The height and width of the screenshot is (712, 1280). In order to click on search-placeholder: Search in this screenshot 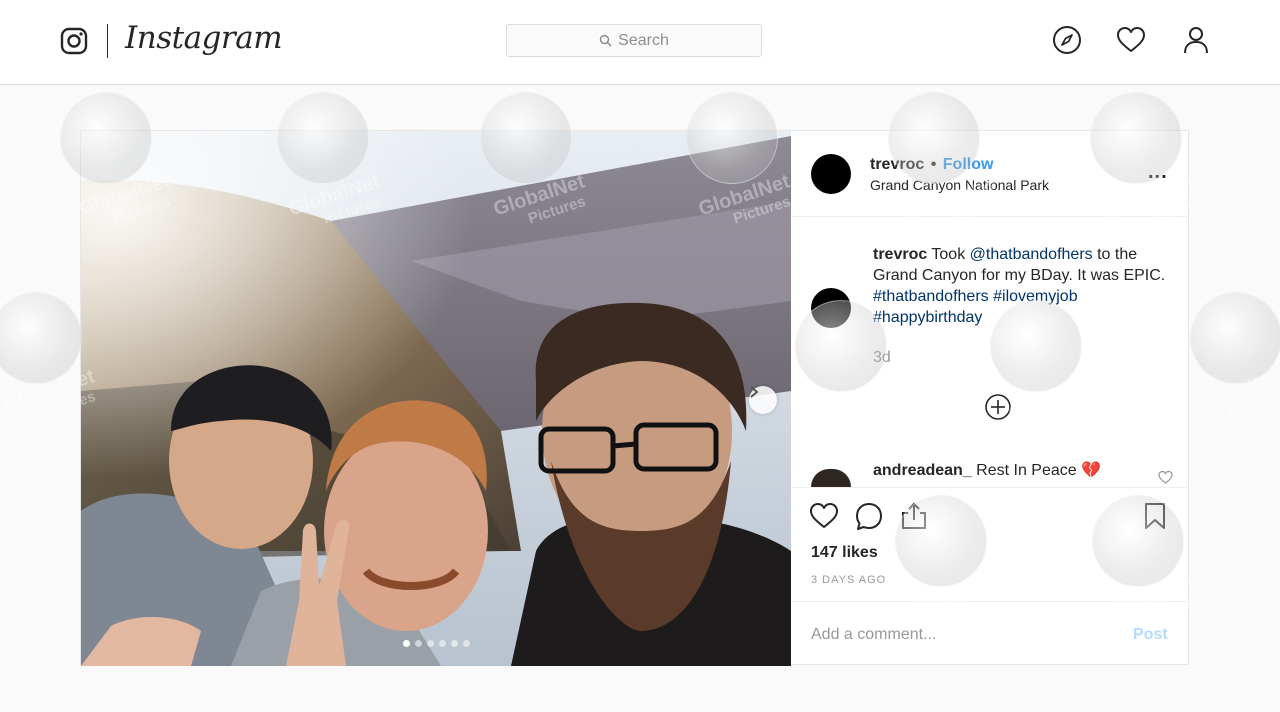, I will do `click(643, 40)`.